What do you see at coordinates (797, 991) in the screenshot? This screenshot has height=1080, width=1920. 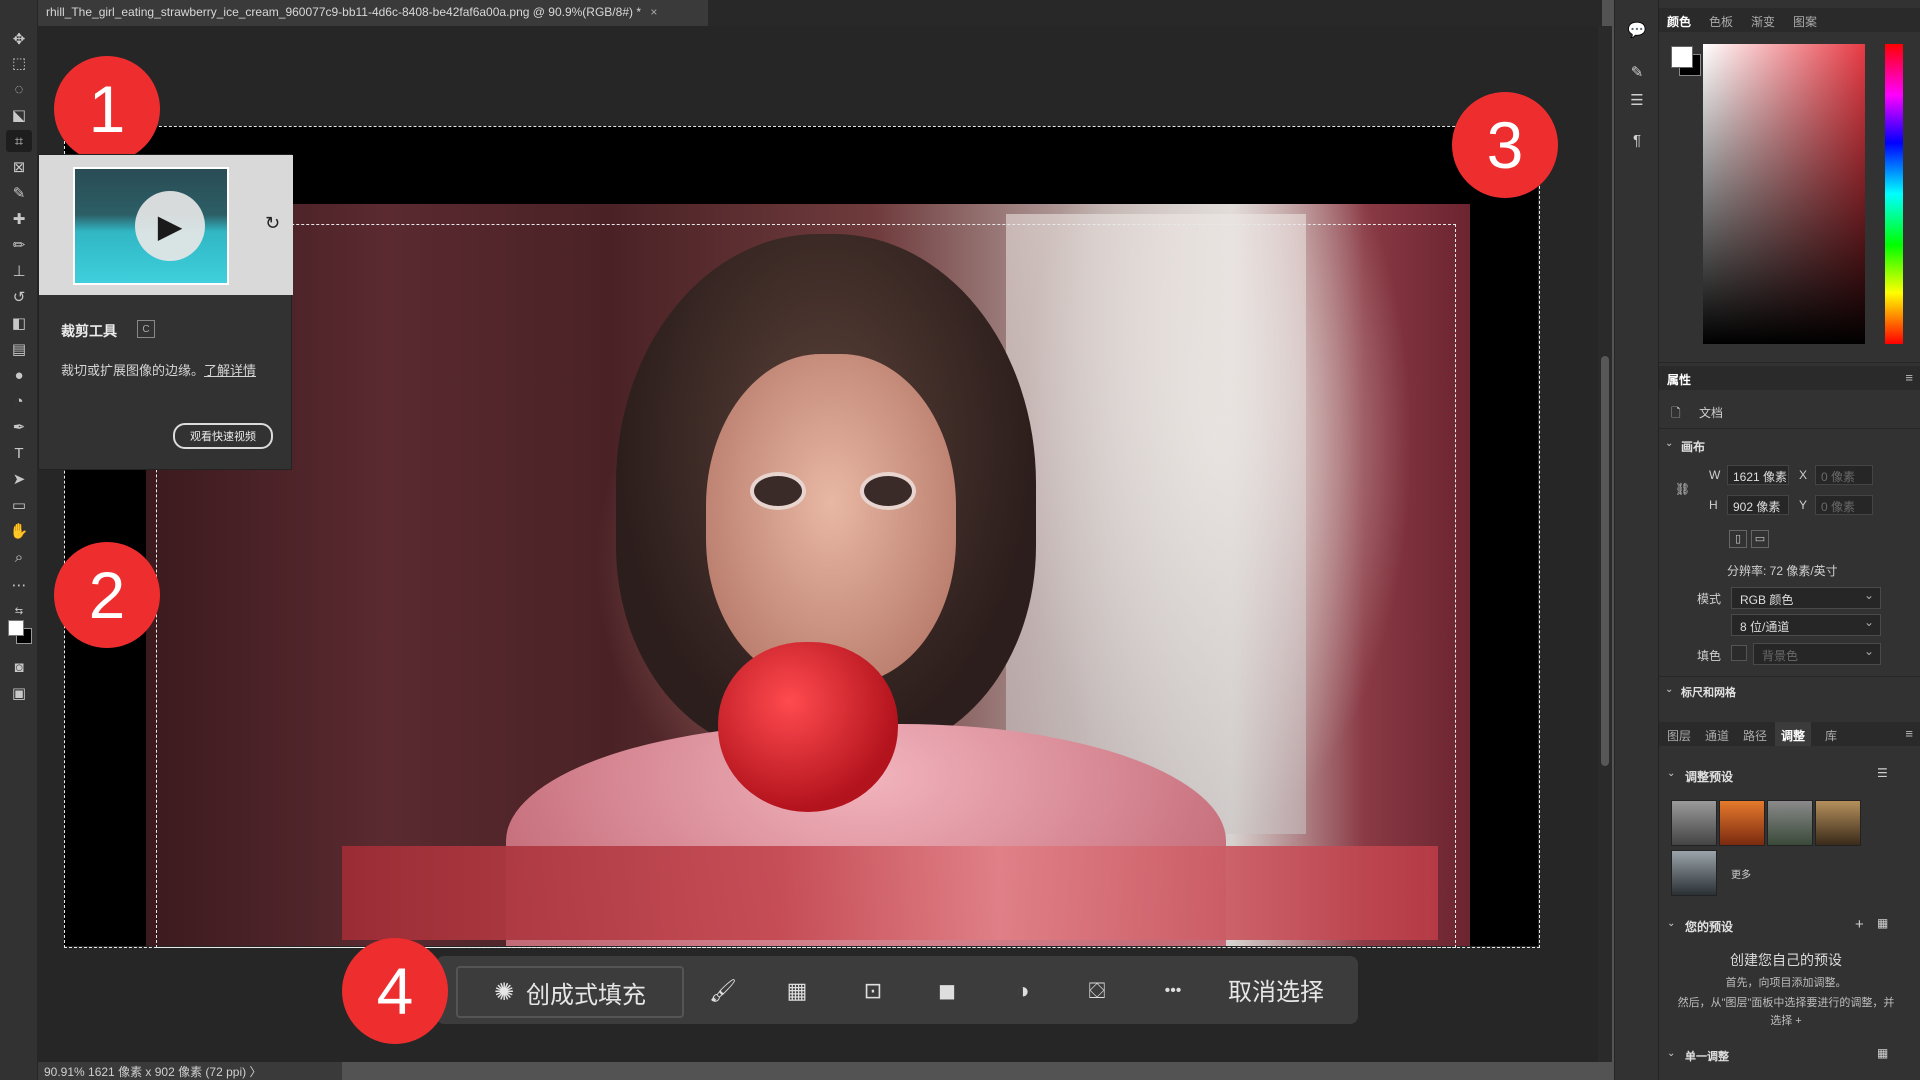 I see `select-subject-icon: ▦` at bounding box center [797, 991].